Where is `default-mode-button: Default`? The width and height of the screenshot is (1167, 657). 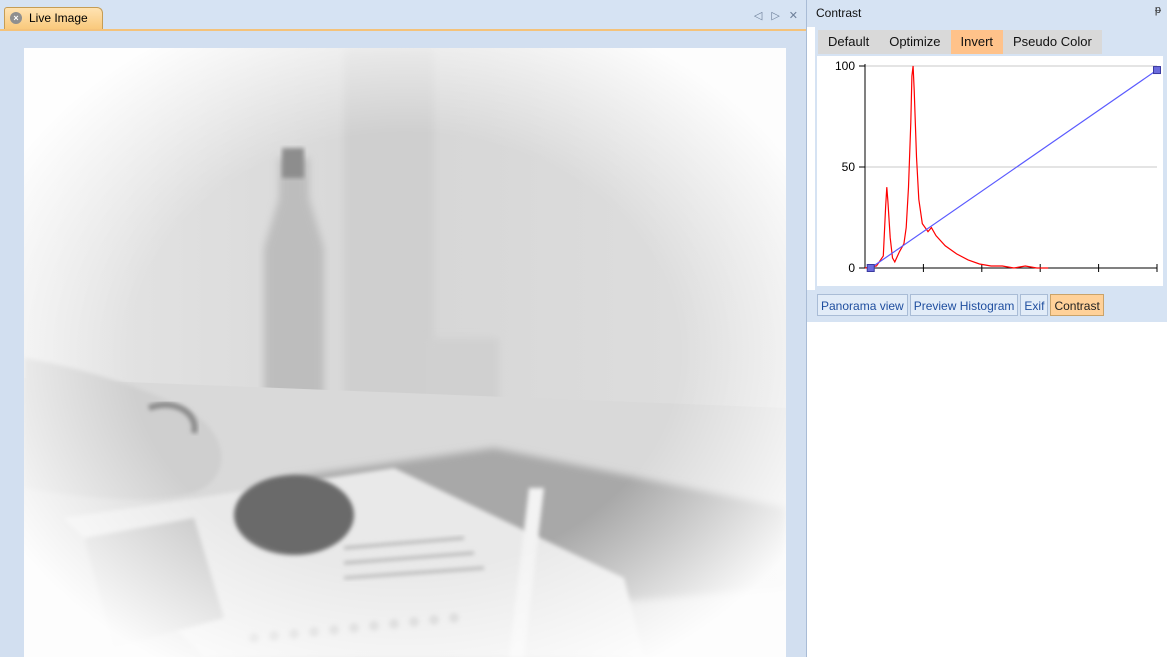 default-mode-button: Default is located at coordinates (848, 42).